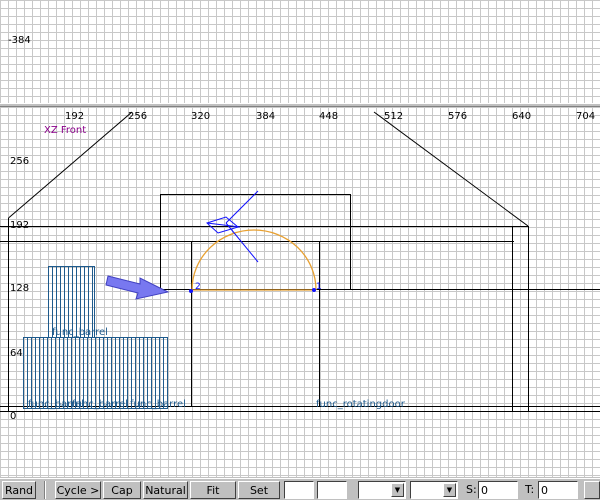 This screenshot has height=500, width=600. I want to click on toolbar-overflow-button, so click(592, 490).